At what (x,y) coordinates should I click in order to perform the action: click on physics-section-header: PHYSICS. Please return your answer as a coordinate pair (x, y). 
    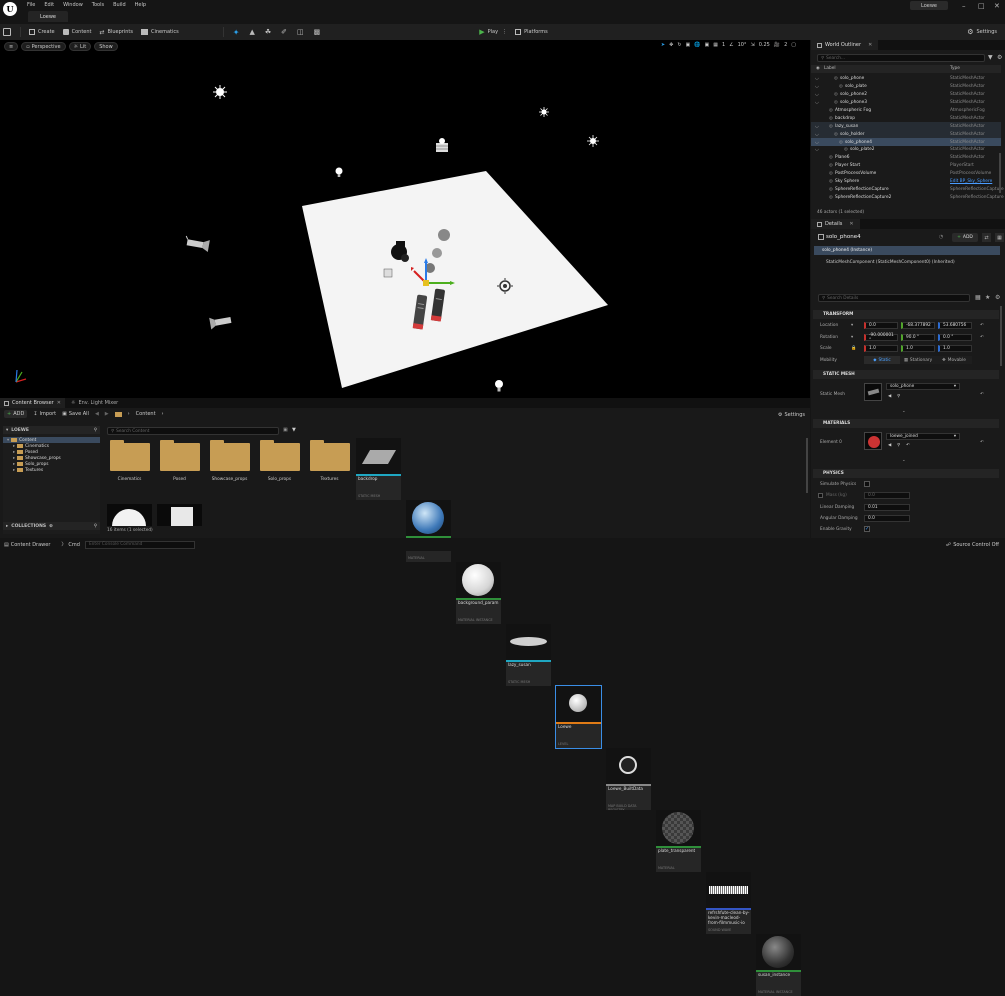
    Looking at the image, I should click on (906, 473).